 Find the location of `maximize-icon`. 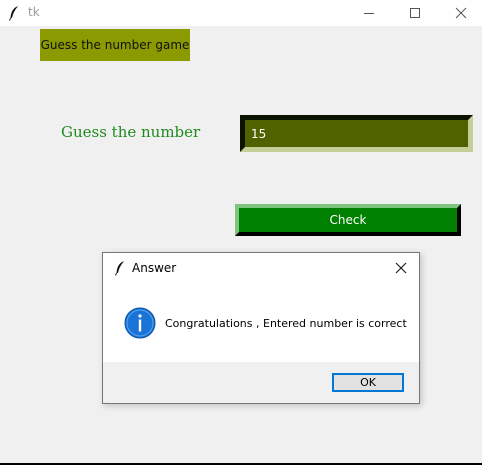

maximize-icon is located at coordinates (415, 13).